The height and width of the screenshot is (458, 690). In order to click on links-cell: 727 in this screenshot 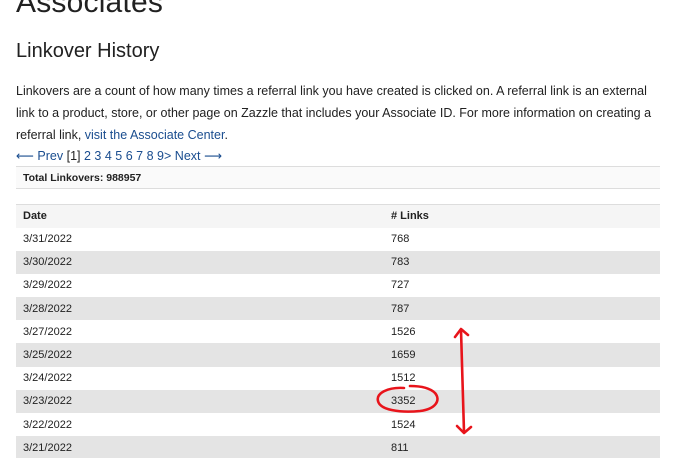, I will do `click(522, 285)`.